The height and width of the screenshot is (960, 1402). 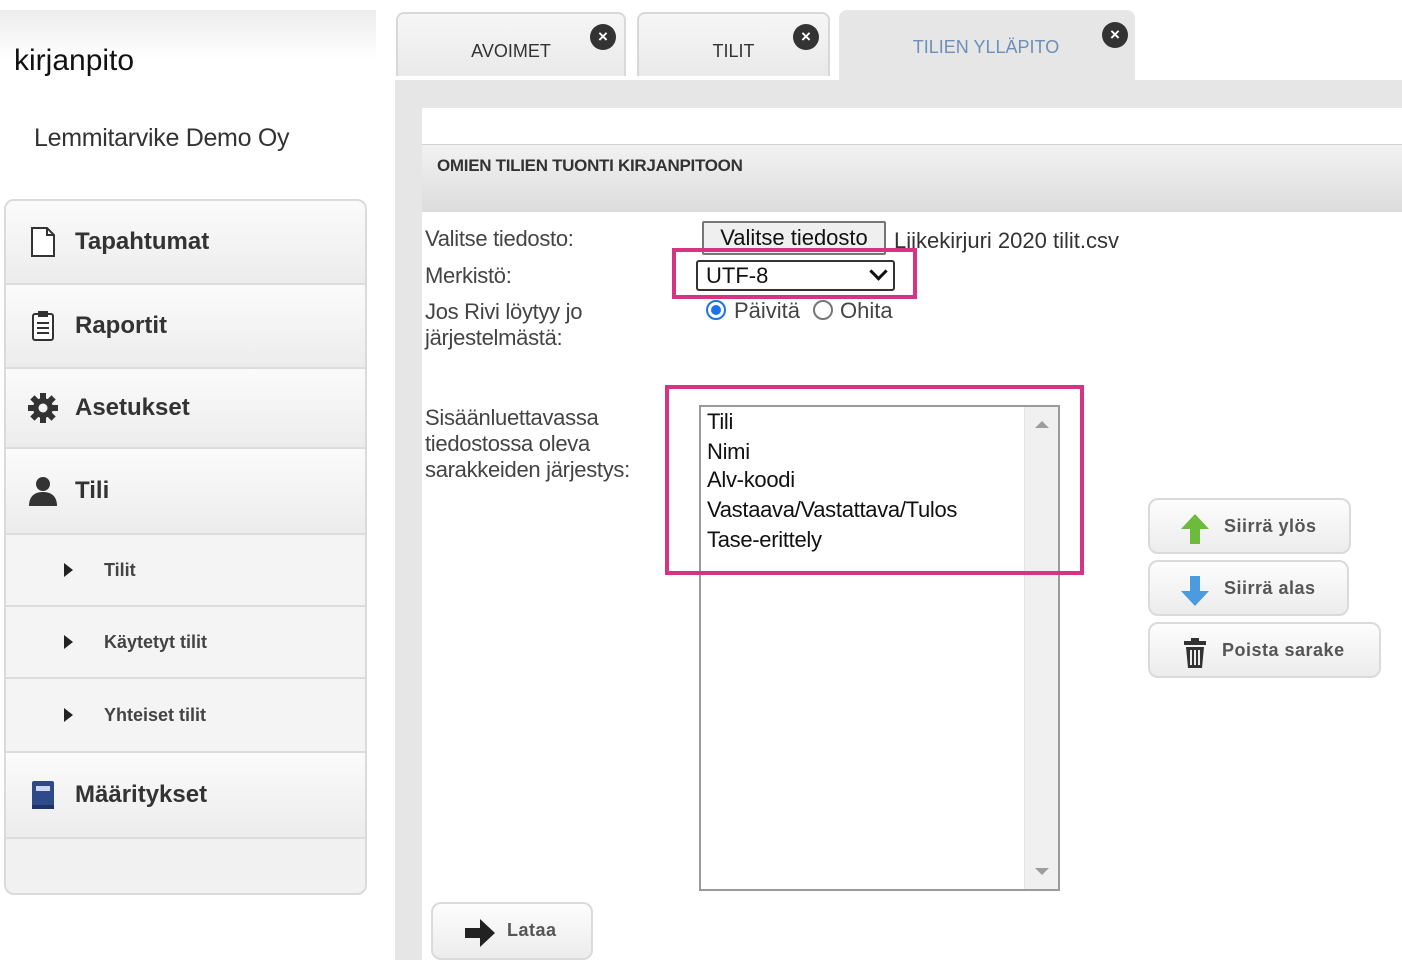 What do you see at coordinates (74, 60) in the screenshot?
I see `app-title: kirjanpito` at bounding box center [74, 60].